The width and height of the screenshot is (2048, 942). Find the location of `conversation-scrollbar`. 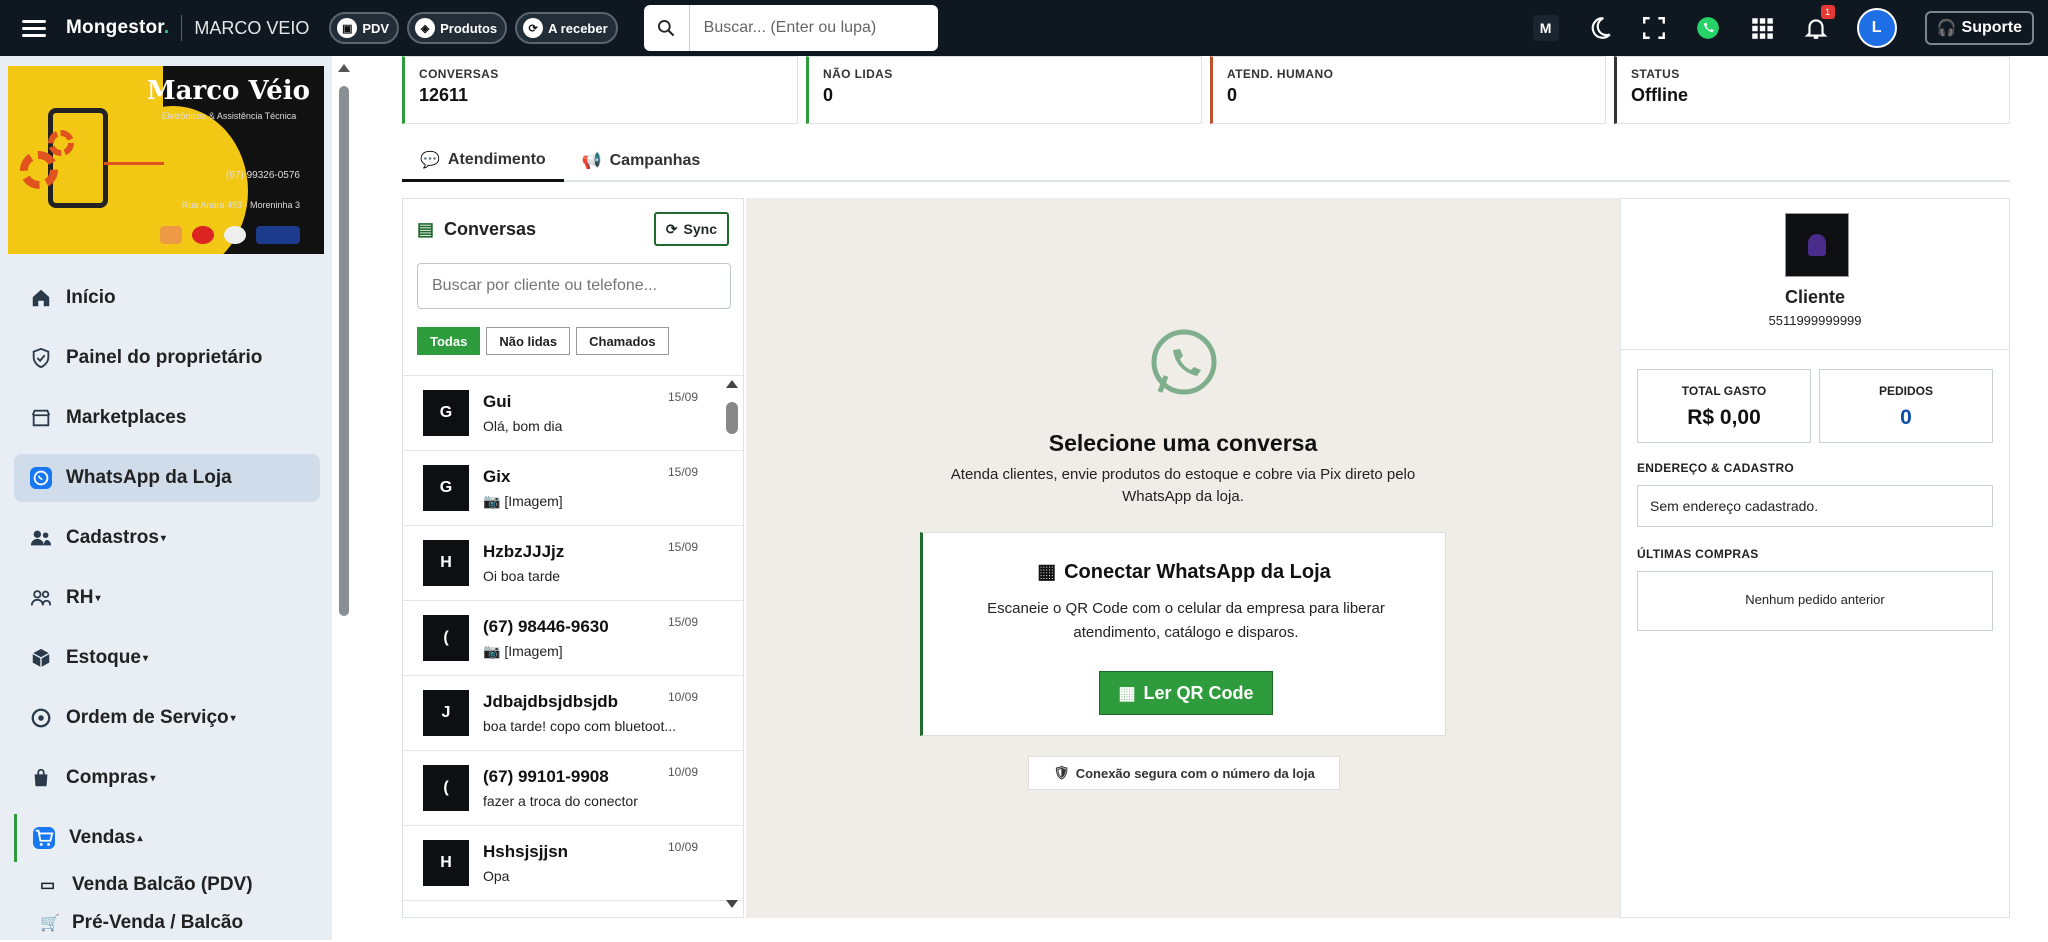

conversation-scrollbar is located at coordinates (732, 646).